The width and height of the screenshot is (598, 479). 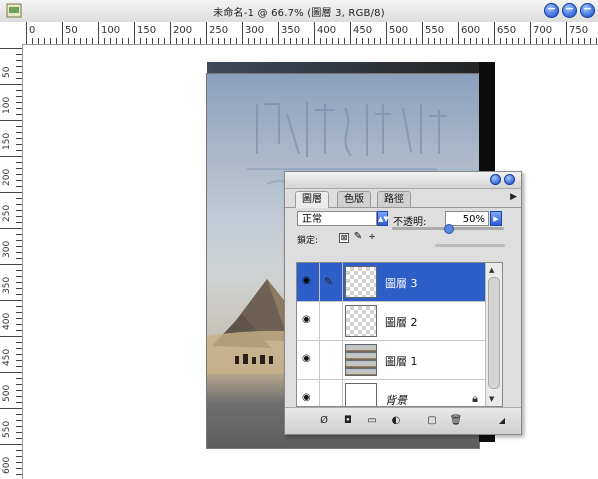 I want to click on minimize-icon: −, so click(x=569, y=8).